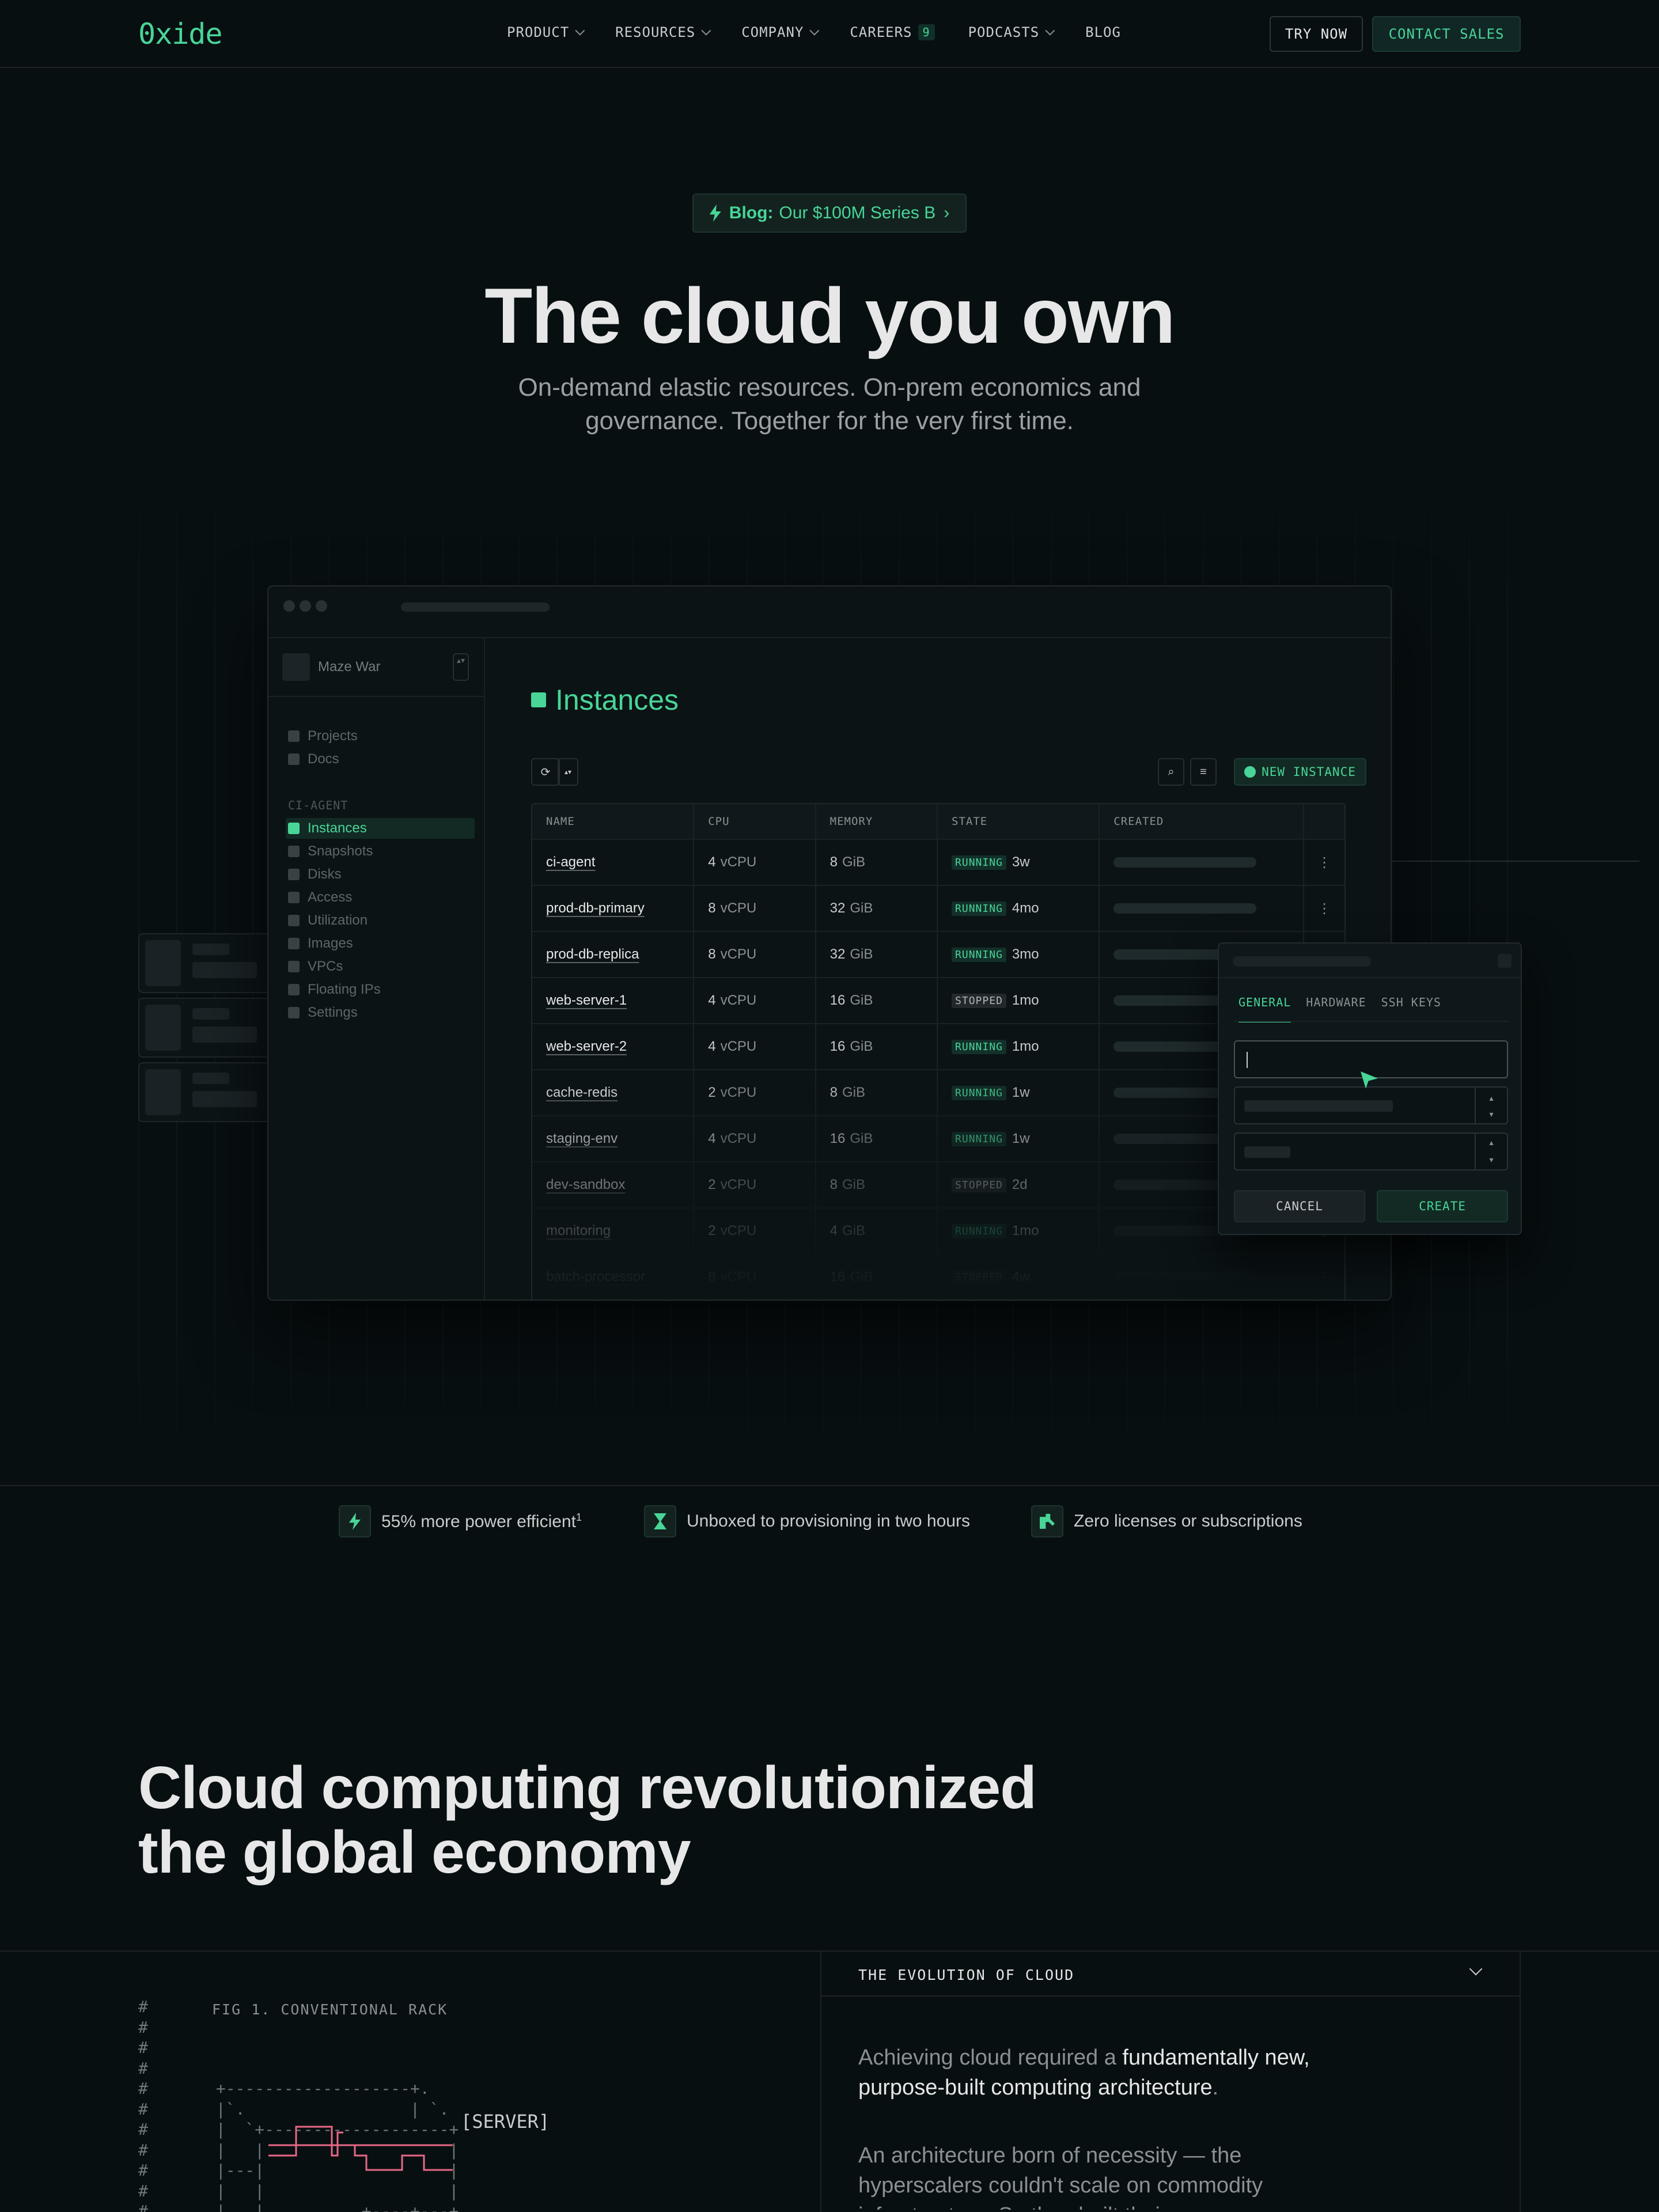 The width and height of the screenshot is (1659, 2212). I want to click on sidebar-item-snapshots: Snapshots, so click(380, 851).